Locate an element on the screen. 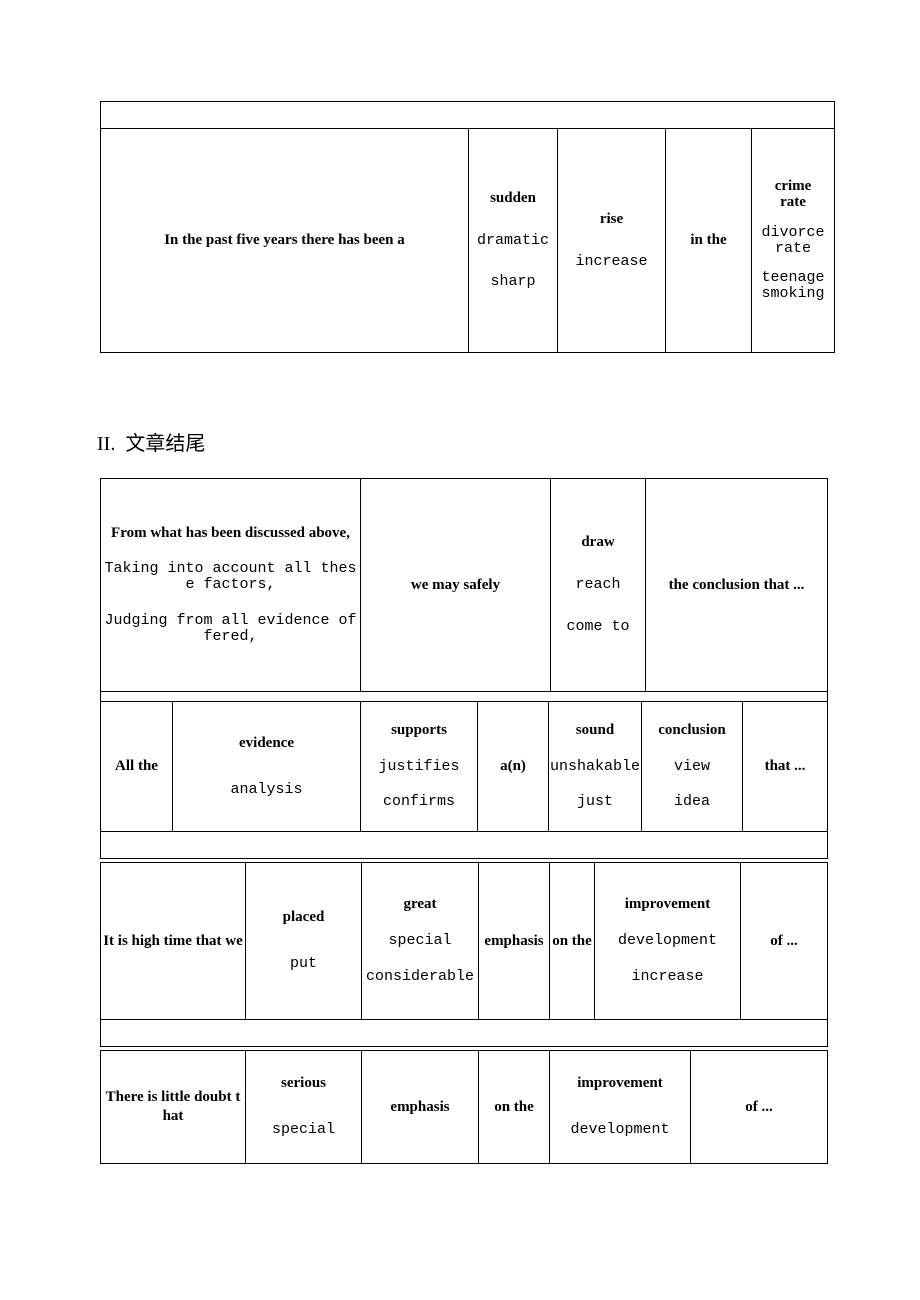 The height and width of the screenshot is (1300, 920). cell-noun-options: conclusion view idea is located at coordinates (692, 766).